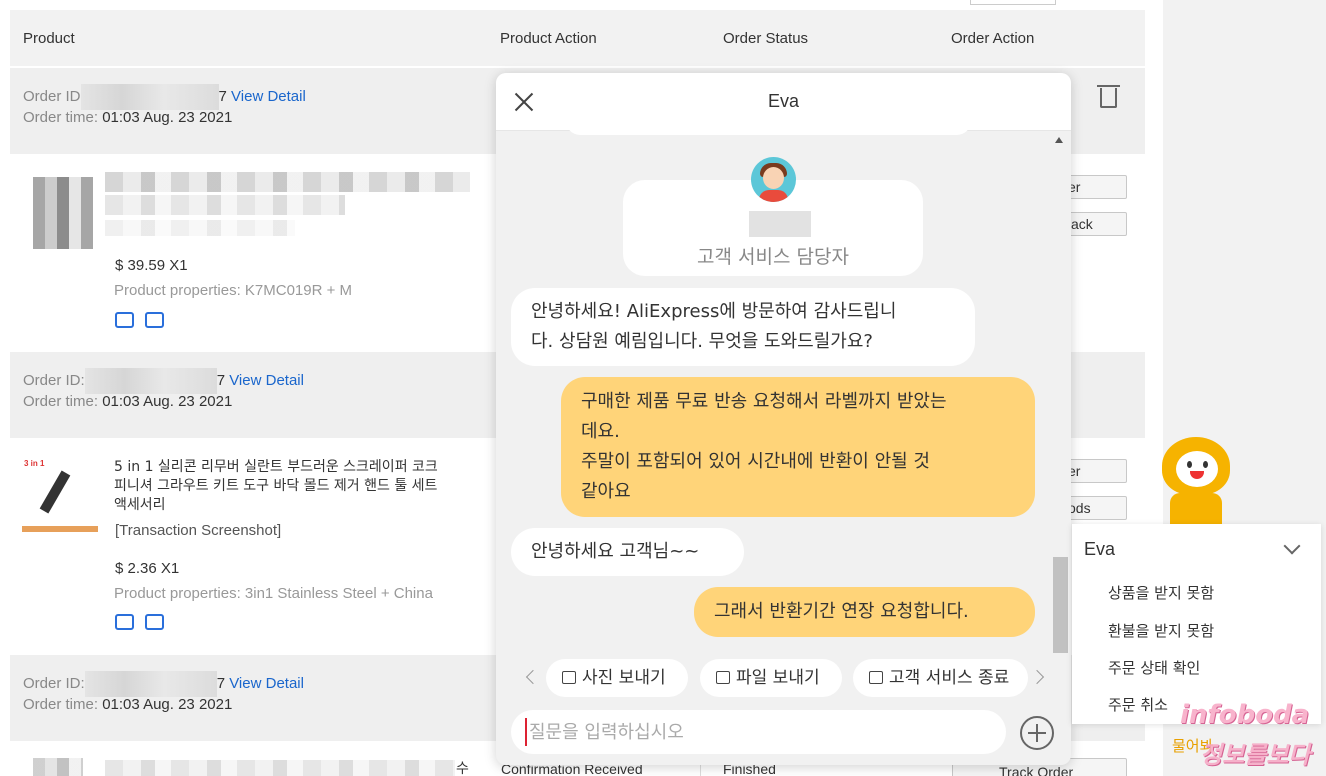 The image size is (1326, 776). I want to click on quick-actions: 사진 보내기 파일 보내기 고객 서비스 종료, so click(783, 677).